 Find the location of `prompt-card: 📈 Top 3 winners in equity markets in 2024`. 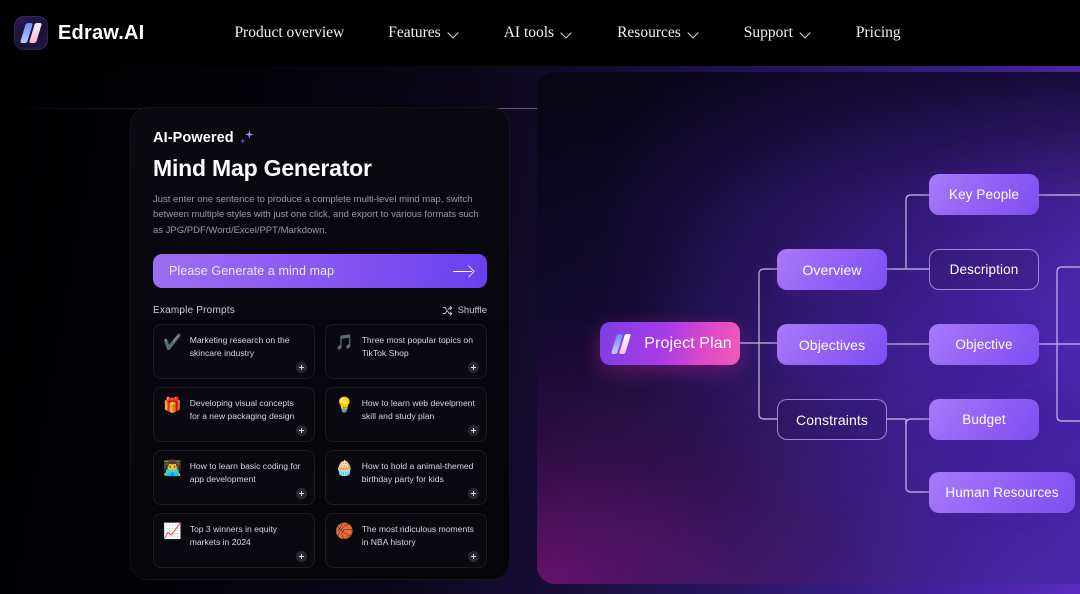

prompt-card: 📈 Top 3 winners in equity markets in 2024 is located at coordinates (234, 541).